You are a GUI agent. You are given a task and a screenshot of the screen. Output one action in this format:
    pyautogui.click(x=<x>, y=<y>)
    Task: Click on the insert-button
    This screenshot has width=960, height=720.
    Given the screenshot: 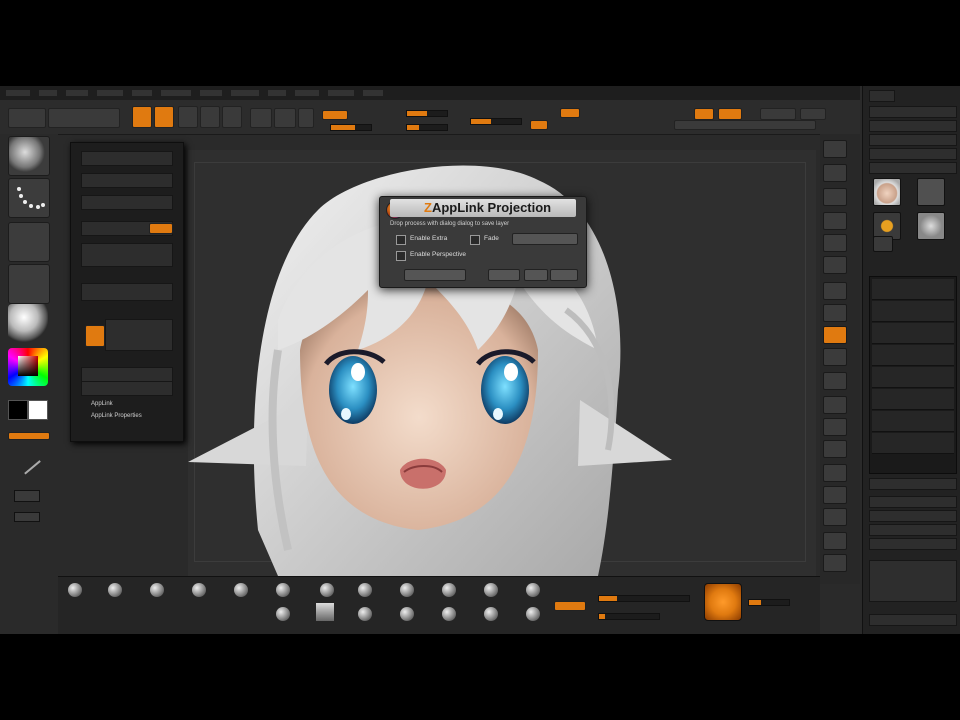 What is the action you would take?
    pyautogui.click(x=913, y=530)
    